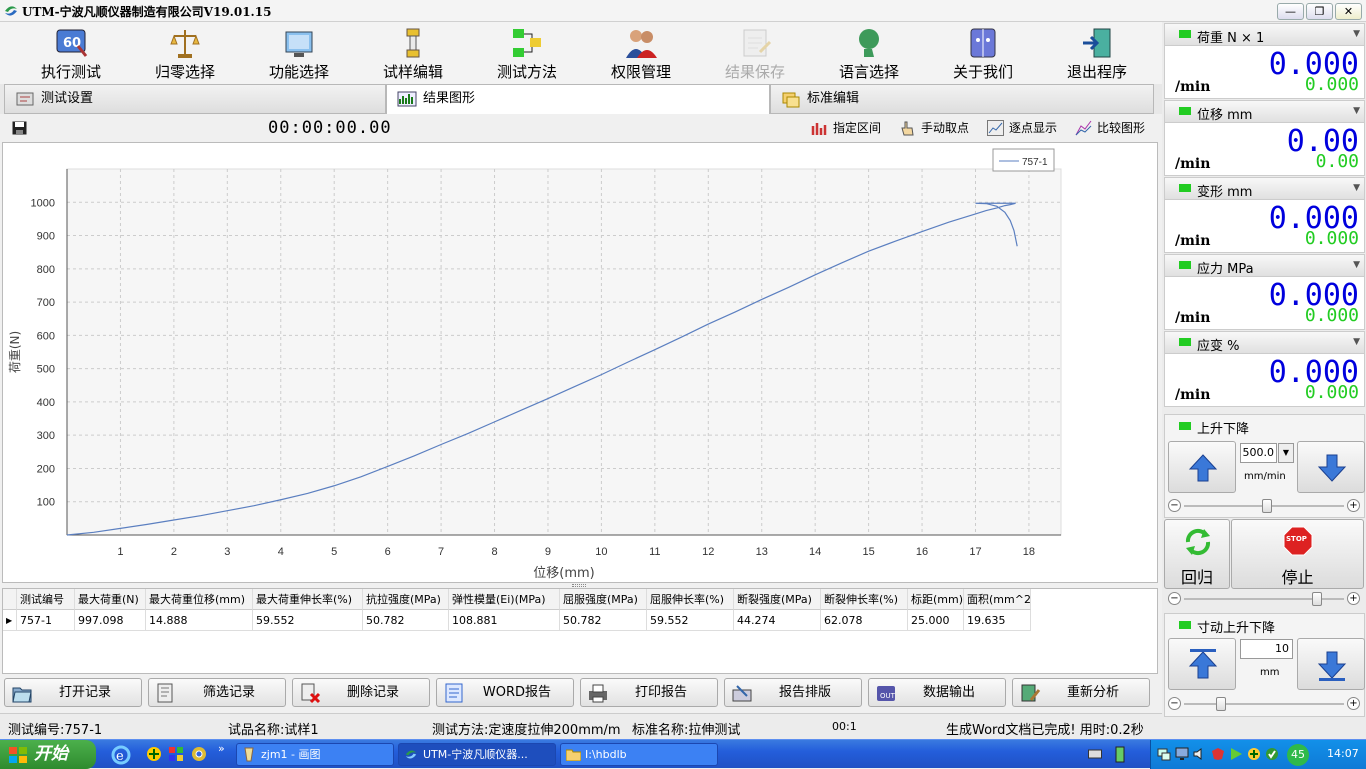 The width and height of the screenshot is (1366, 769). What do you see at coordinates (846, 128) in the screenshot?
I see `specify-range-button: 指定区间` at bounding box center [846, 128].